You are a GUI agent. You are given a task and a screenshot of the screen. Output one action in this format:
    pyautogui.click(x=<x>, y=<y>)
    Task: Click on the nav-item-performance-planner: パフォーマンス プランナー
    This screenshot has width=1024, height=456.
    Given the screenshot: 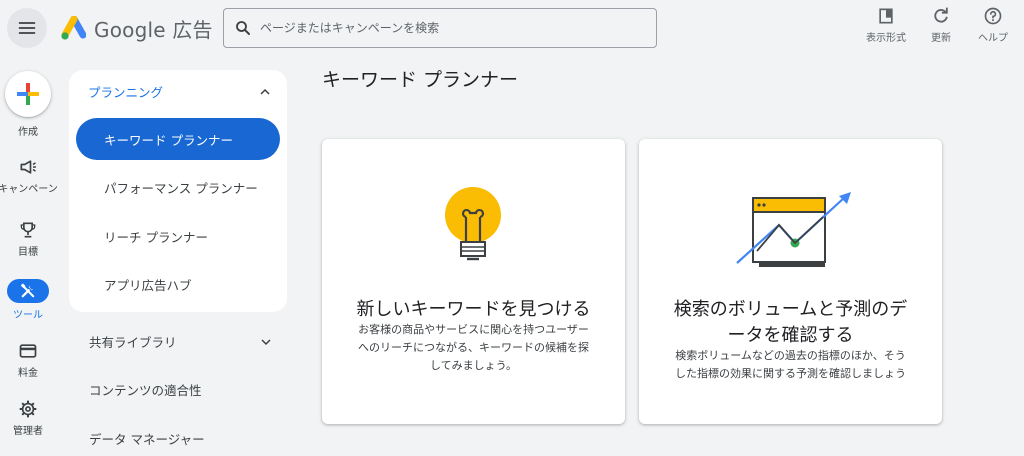 What is the action you would take?
    pyautogui.click(x=178, y=187)
    